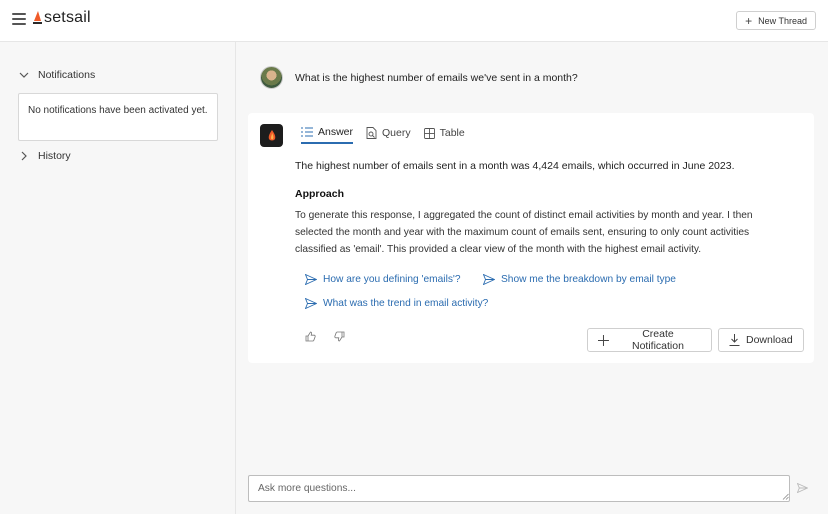 The image size is (828, 514). I want to click on download-label: Download, so click(769, 340).